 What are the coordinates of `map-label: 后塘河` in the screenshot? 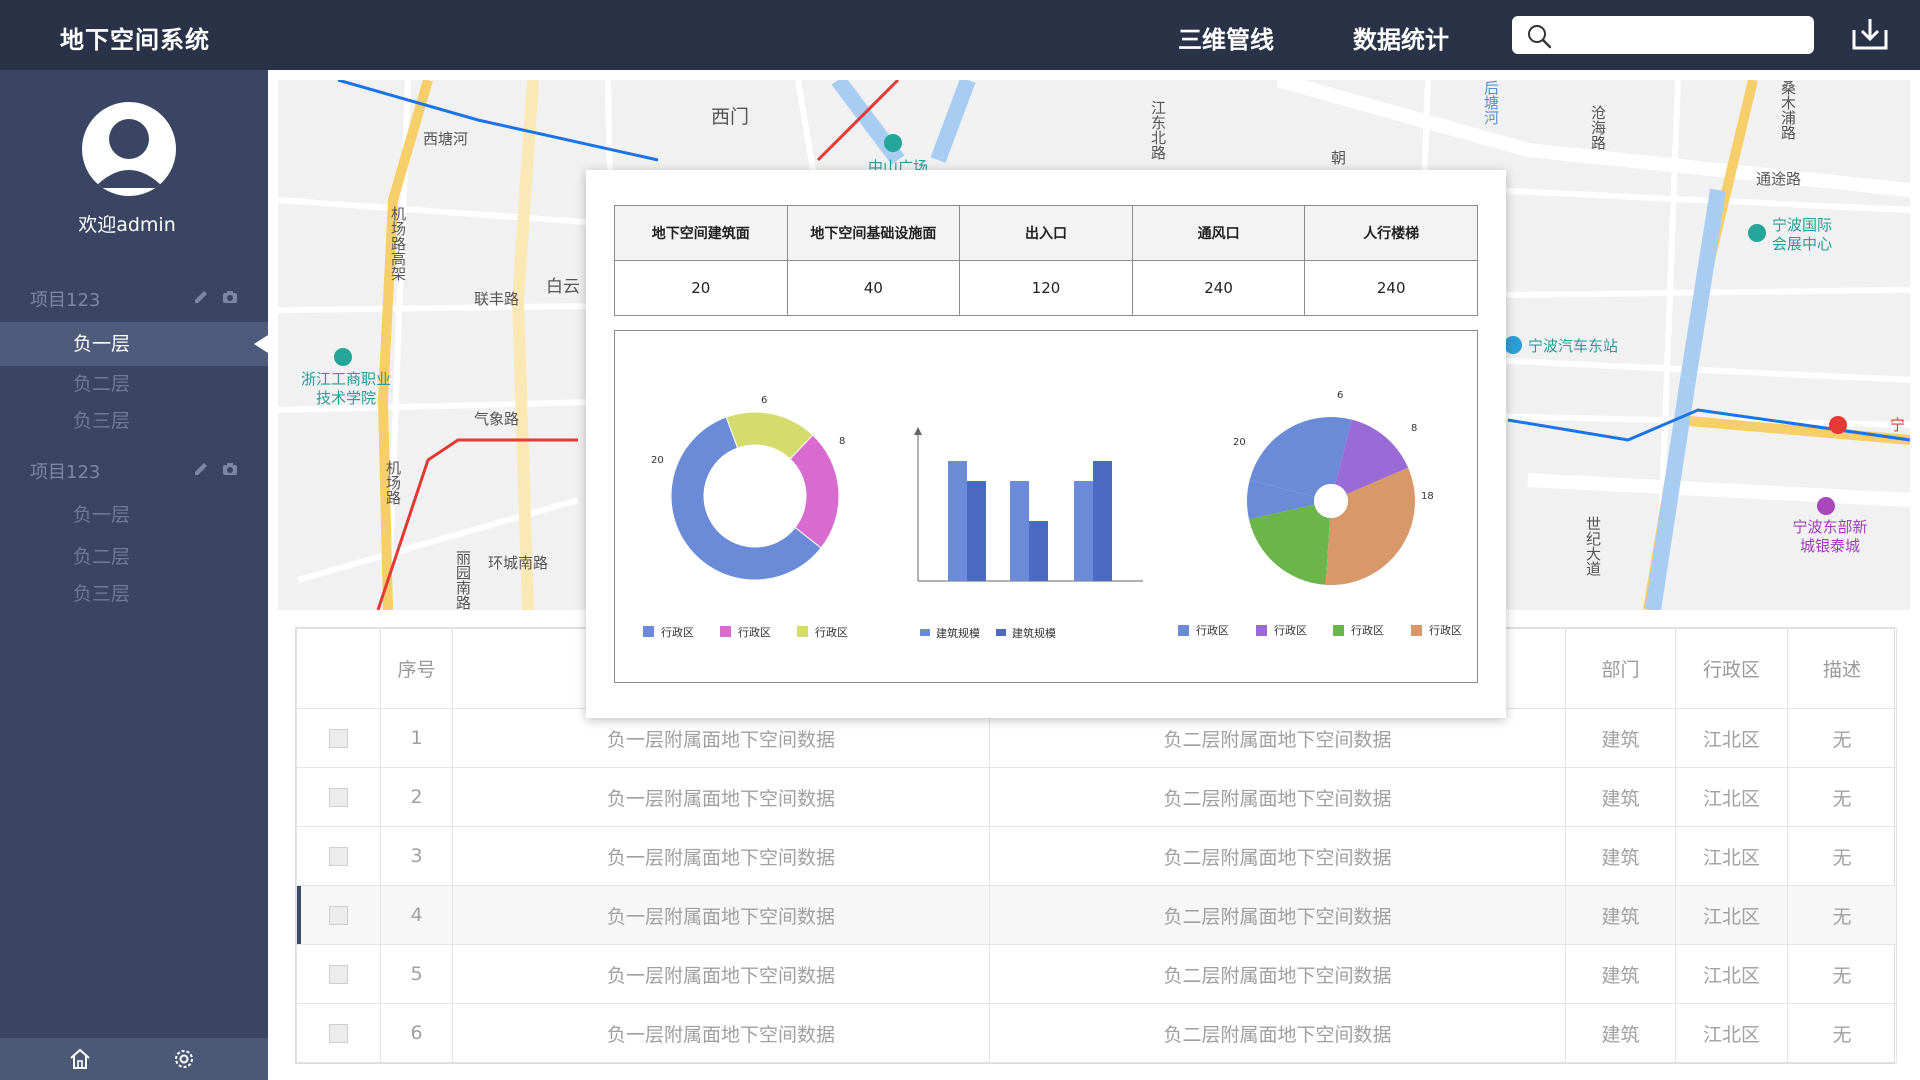 It's located at (1491, 102).